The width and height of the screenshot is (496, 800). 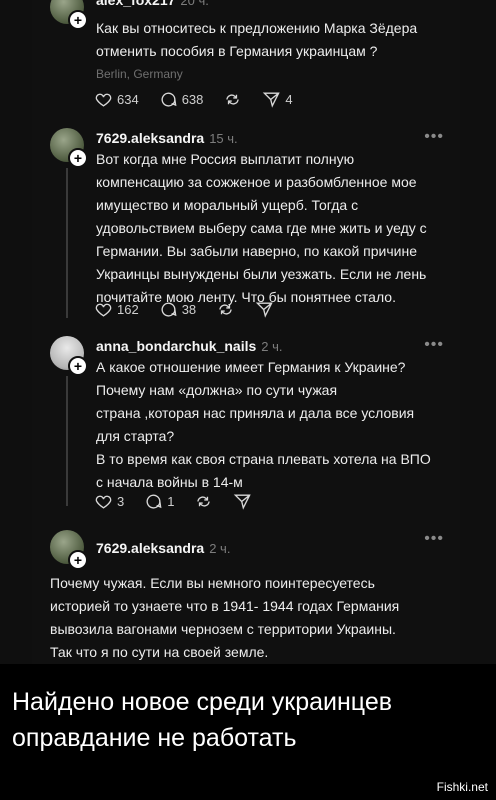 I want to click on post-actions: 3 1, so click(x=173, y=501).